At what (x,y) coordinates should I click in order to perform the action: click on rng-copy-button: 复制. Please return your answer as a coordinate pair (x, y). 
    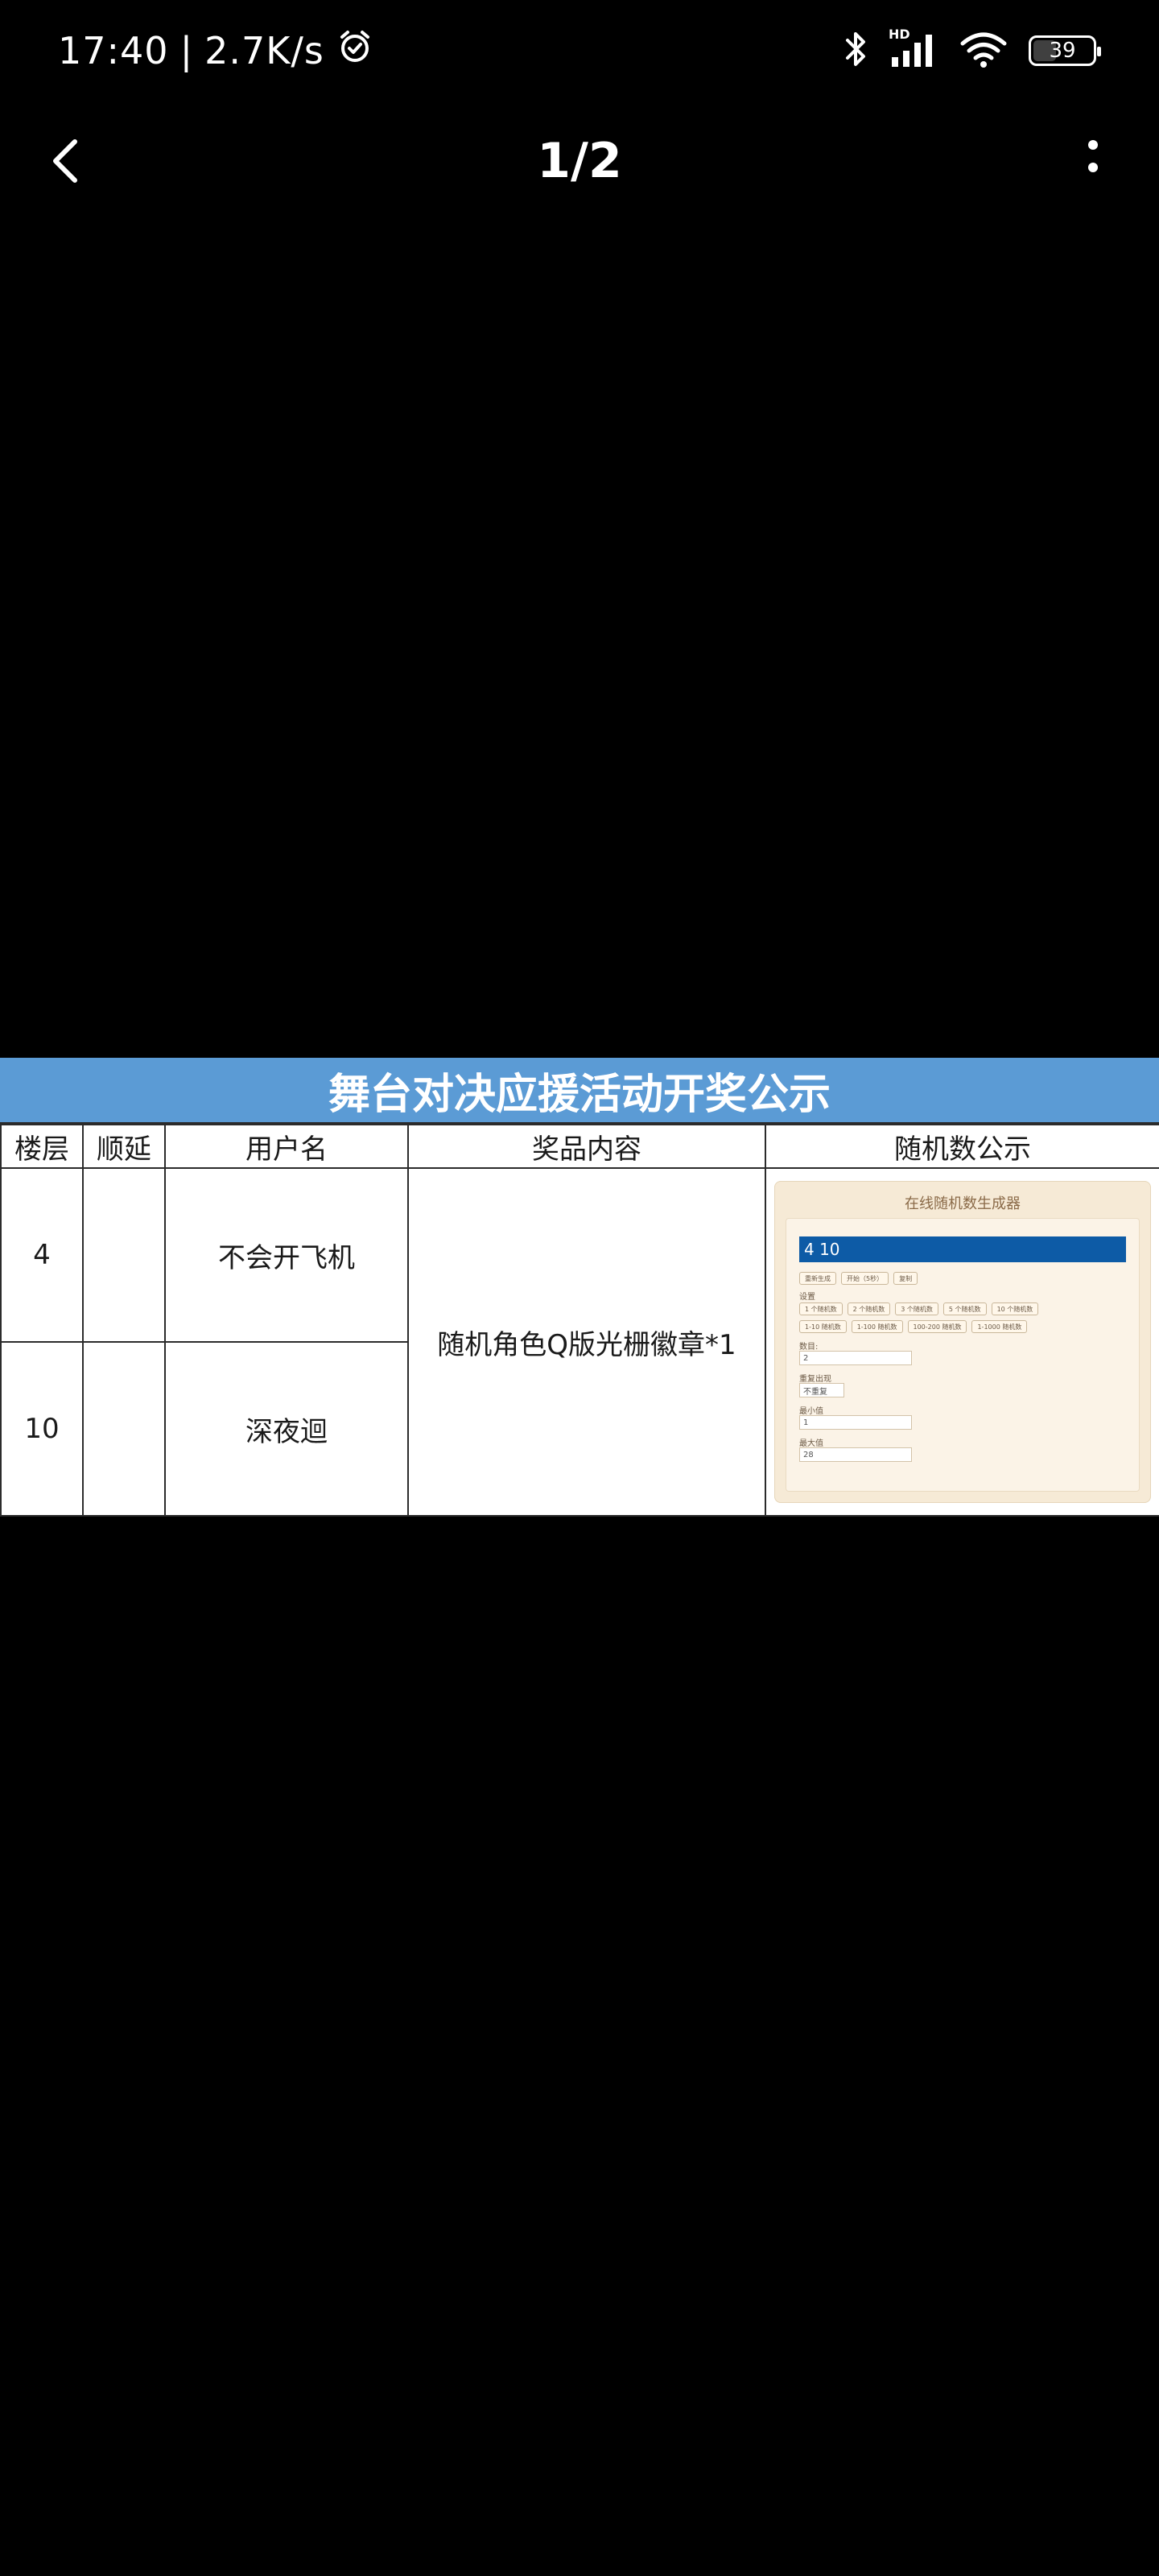
    Looking at the image, I should click on (905, 1278).